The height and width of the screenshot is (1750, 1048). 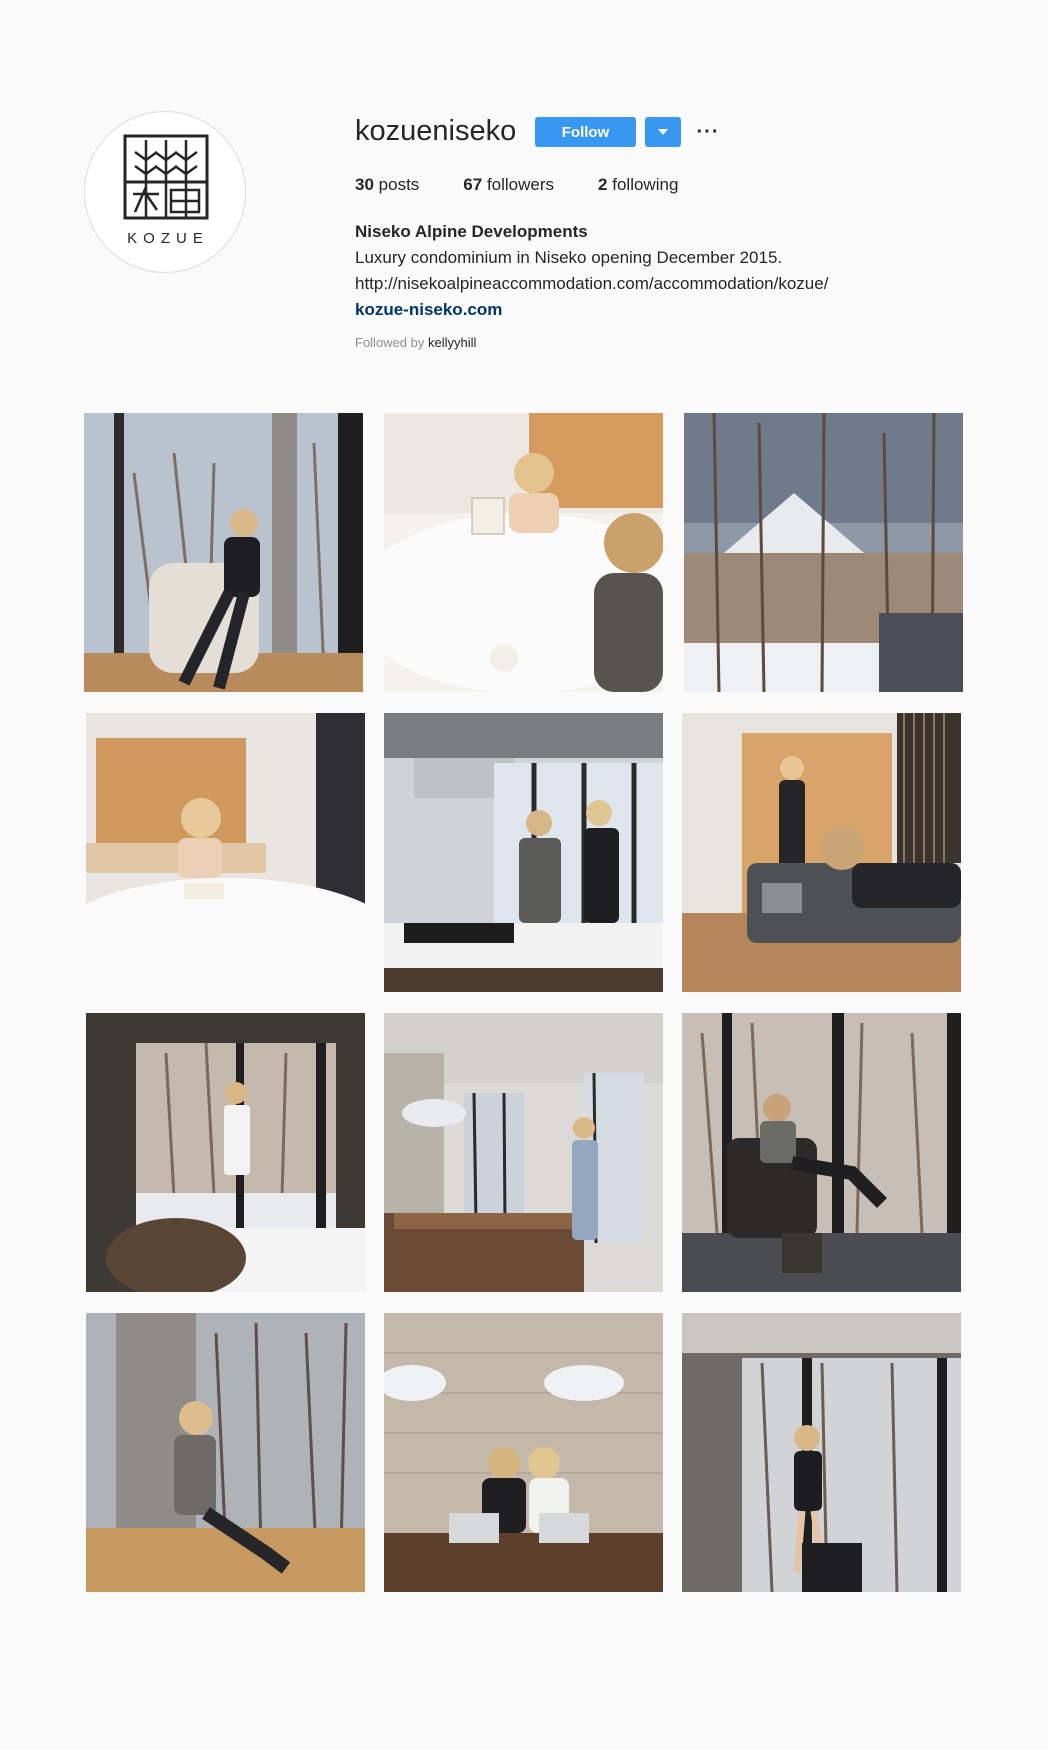 I want to click on posts-label: posts, so click(x=399, y=184).